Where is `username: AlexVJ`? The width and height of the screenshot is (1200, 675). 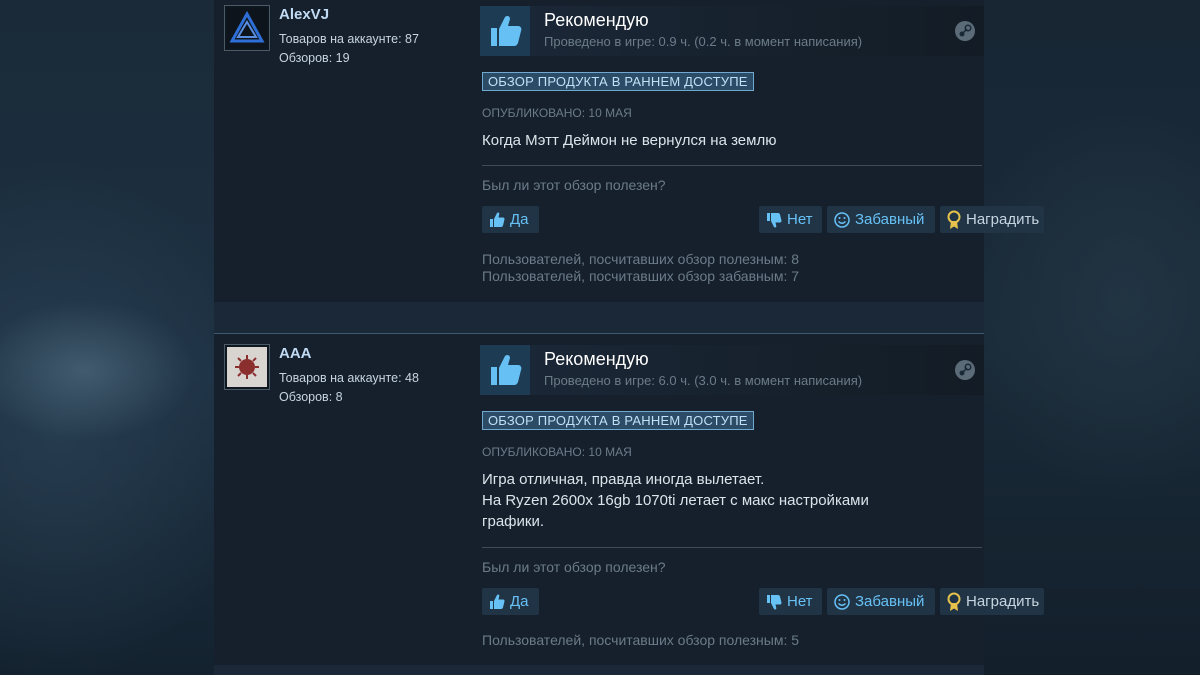
username: AlexVJ is located at coordinates (304, 14).